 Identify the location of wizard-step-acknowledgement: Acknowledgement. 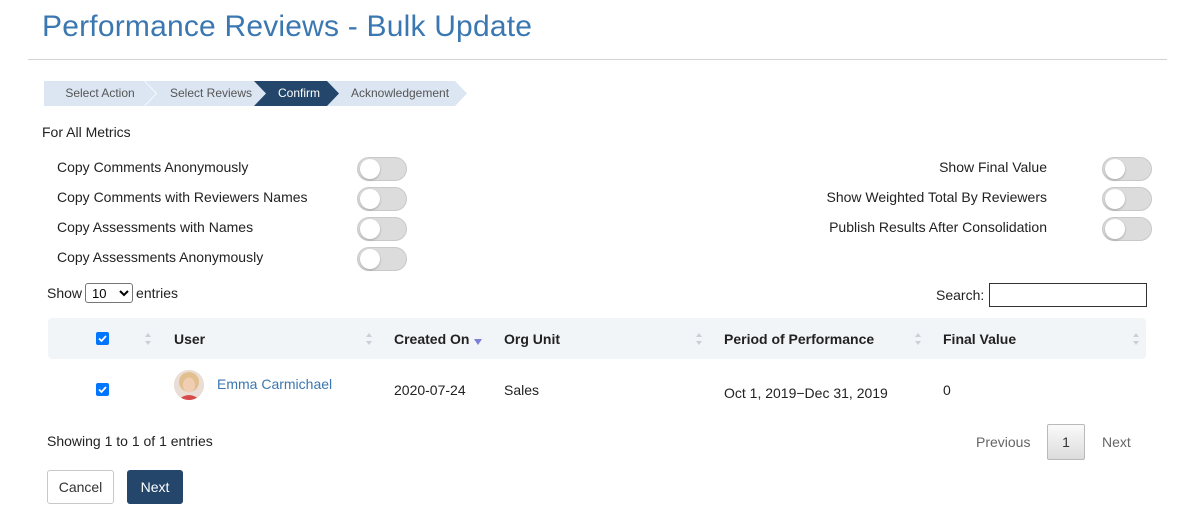
(398, 93).